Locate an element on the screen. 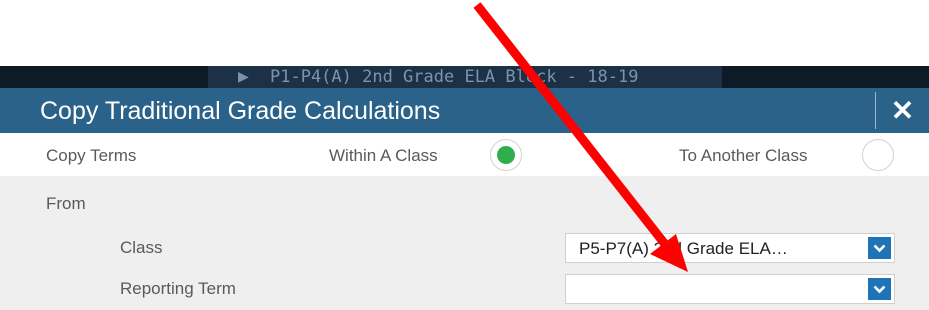 The image size is (929, 310). to-another-class-label: To Another Class is located at coordinates (743, 156).